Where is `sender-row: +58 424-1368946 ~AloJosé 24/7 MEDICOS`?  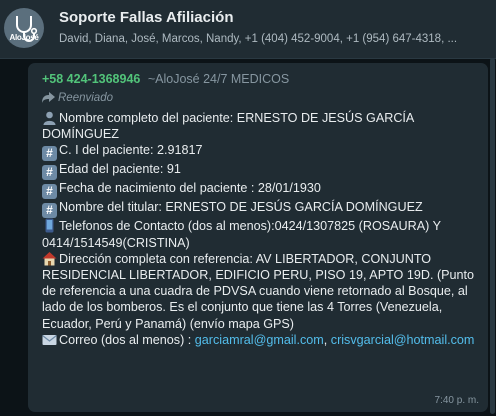
sender-row: +58 424-1368946 ~AloJosé 24/7 MEDICOS is located at coordinates (165, 79).